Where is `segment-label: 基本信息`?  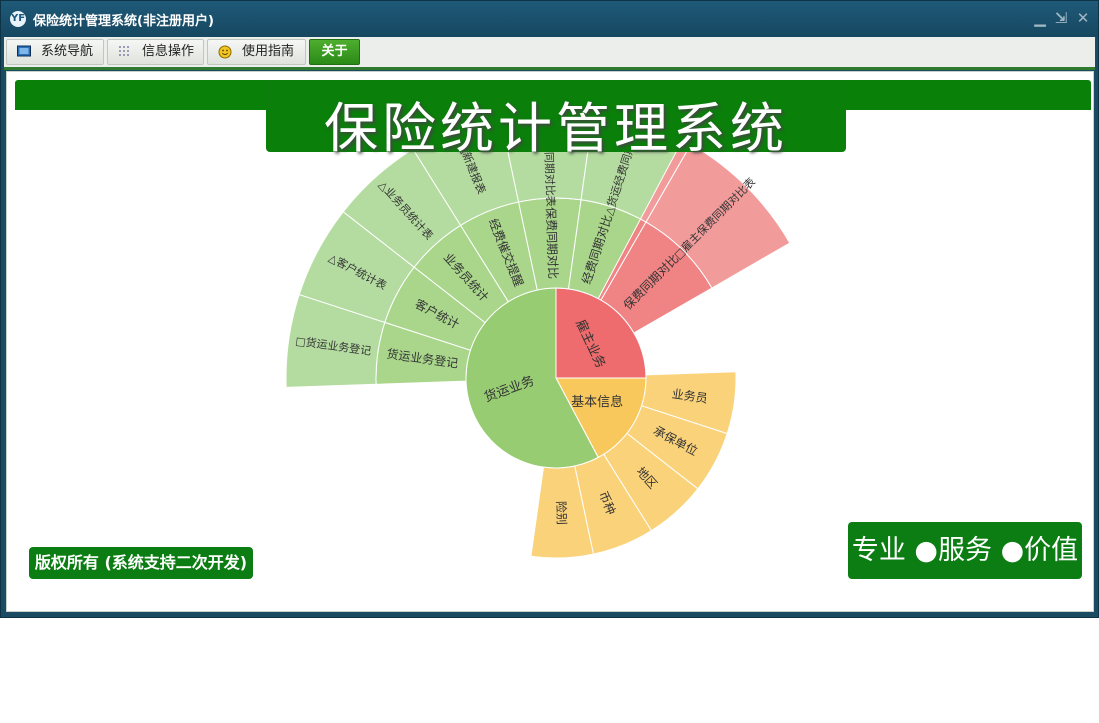
segment-label: 基本信息 is located at coordinates (597, 402).